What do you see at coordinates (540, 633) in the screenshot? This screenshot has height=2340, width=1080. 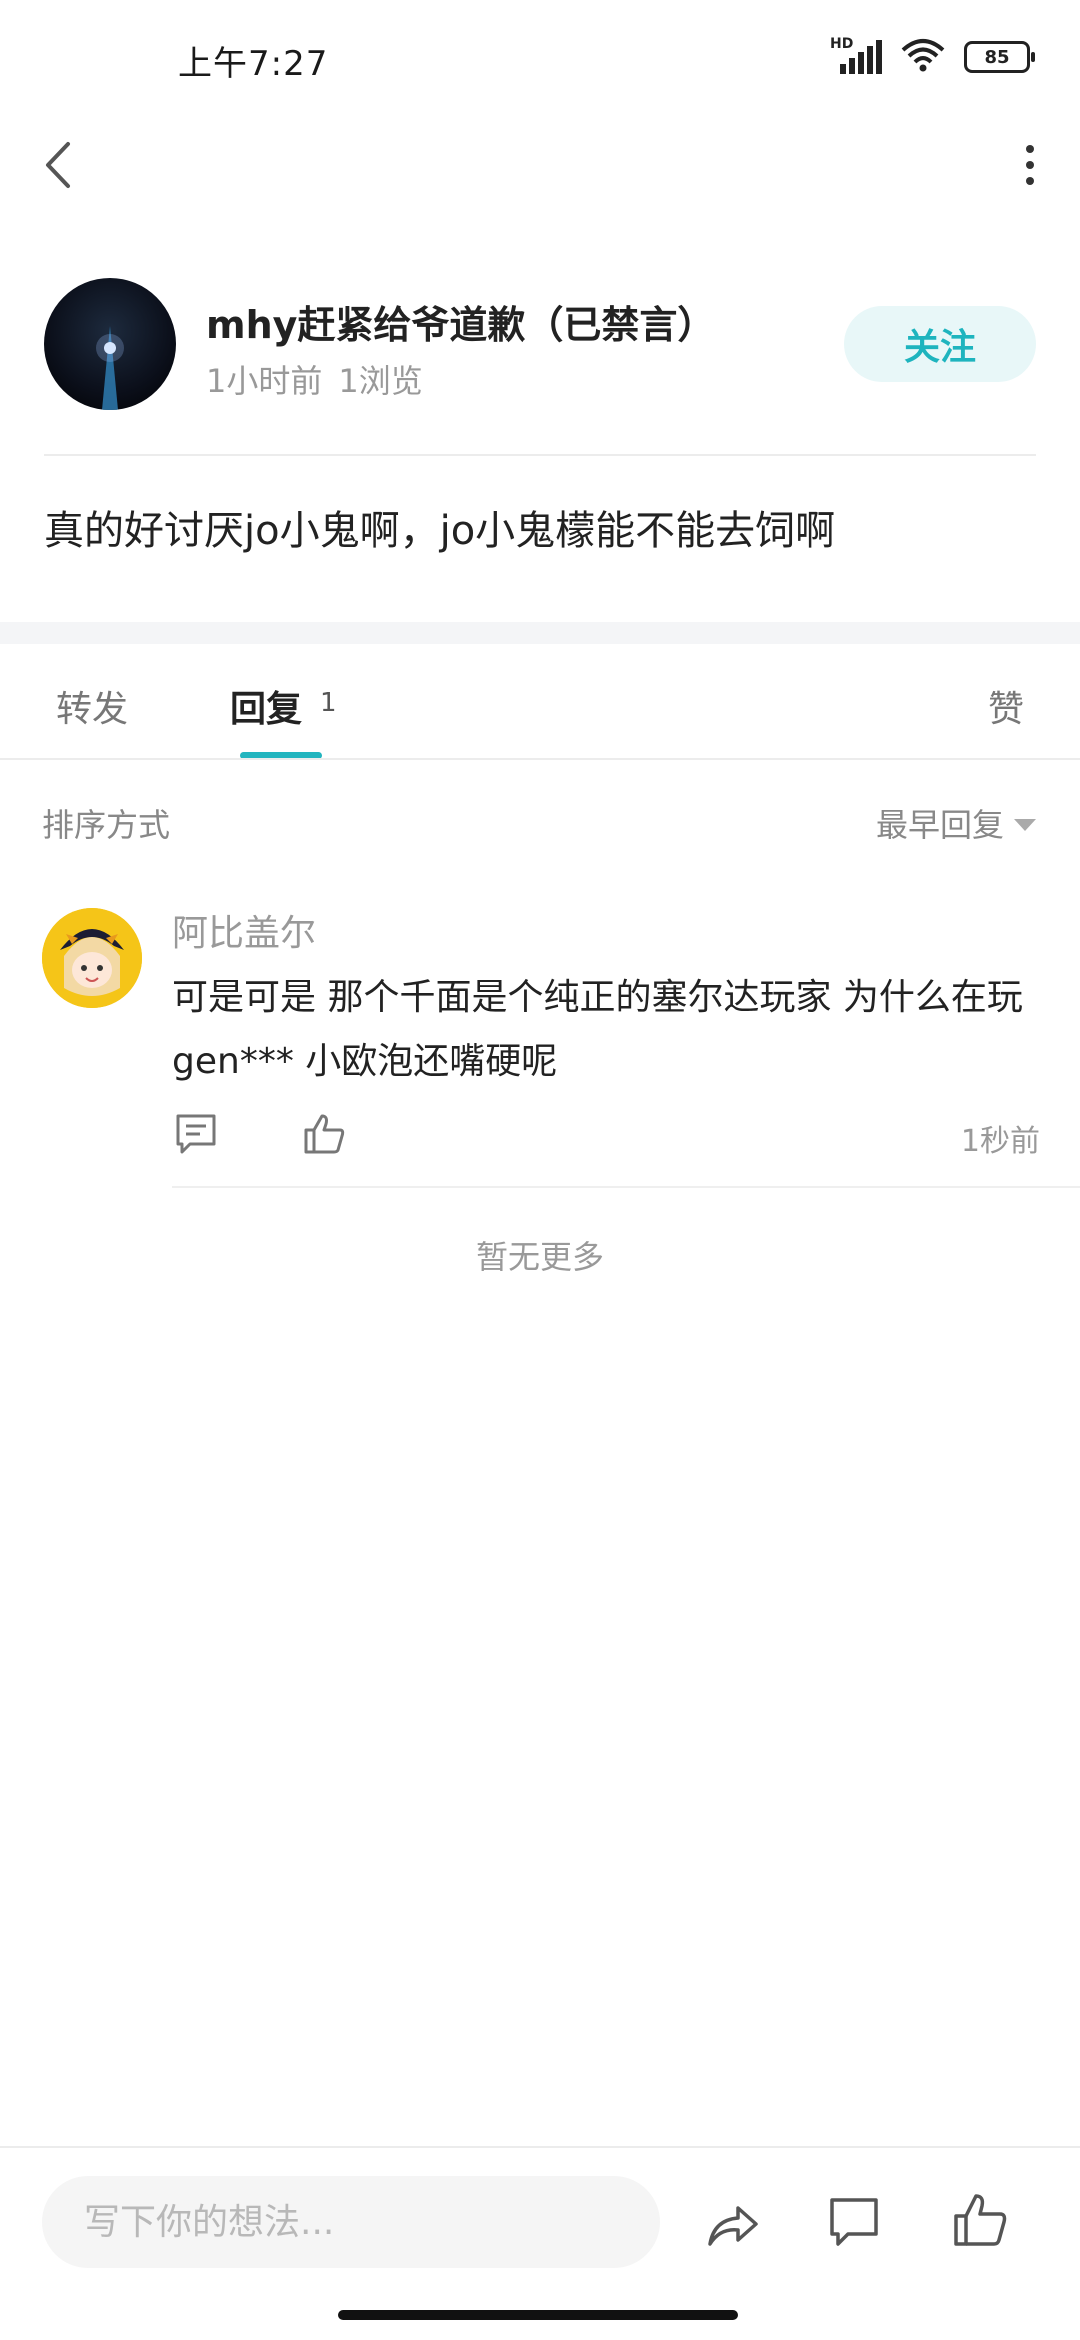 I see `section-separator` at bounding box center [540, 633].